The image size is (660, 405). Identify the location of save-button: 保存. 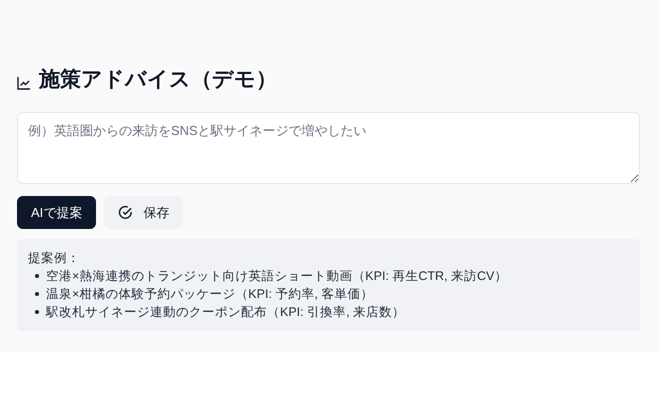
(144, 212).